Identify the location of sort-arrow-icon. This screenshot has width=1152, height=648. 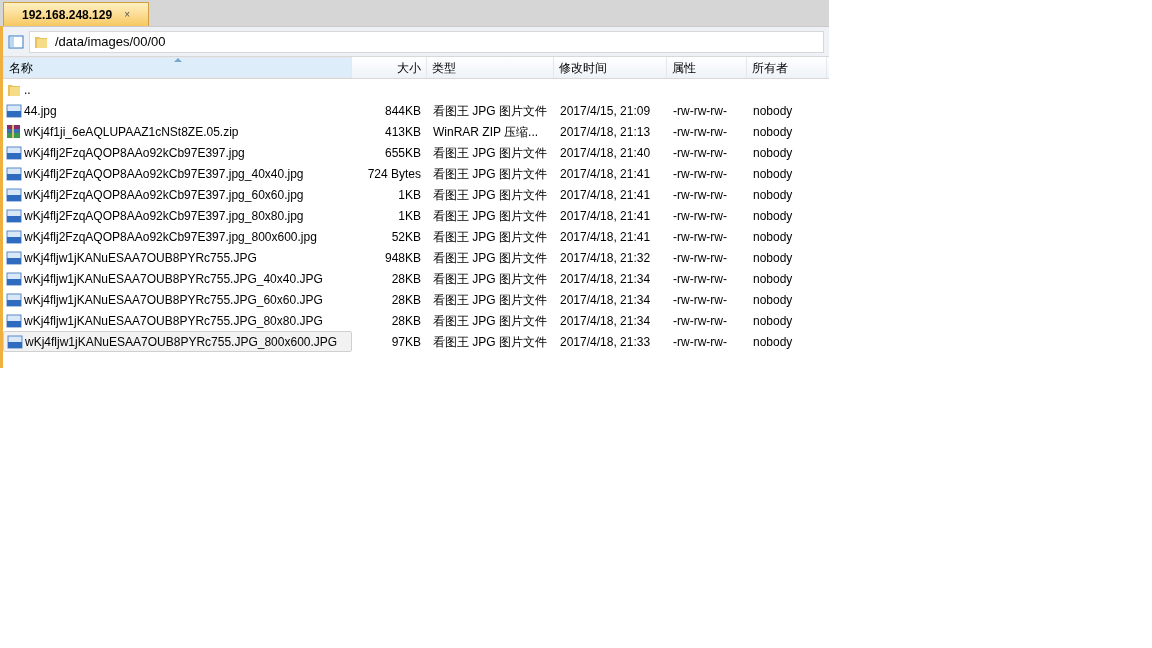
(178, 60).